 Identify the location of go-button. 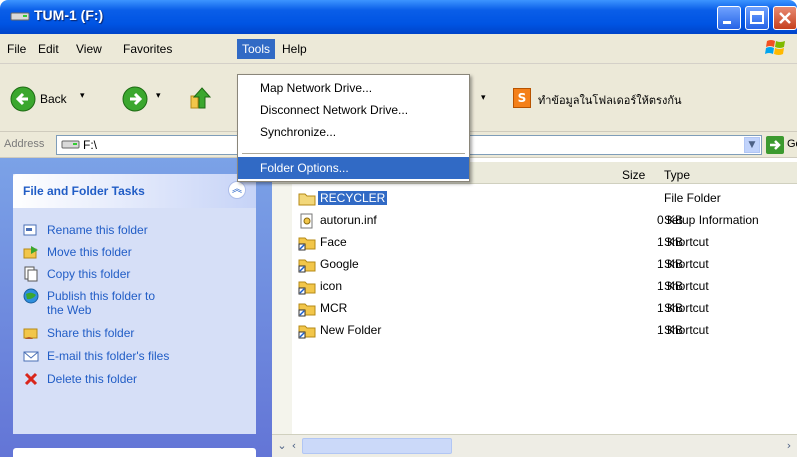
(775, 145).